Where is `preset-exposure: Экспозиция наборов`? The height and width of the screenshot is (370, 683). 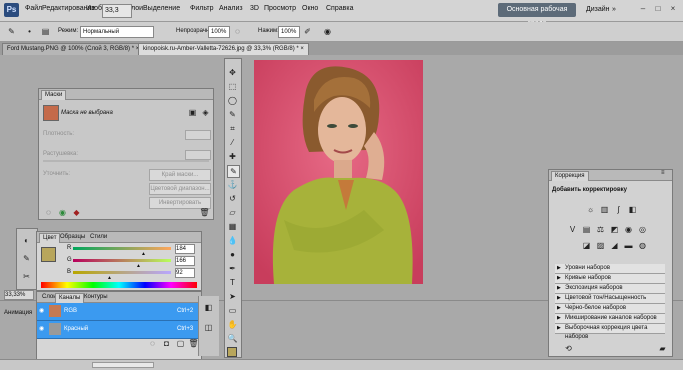
preset-exposure: Экспозиция наборов is located at coordinates (610, 289).